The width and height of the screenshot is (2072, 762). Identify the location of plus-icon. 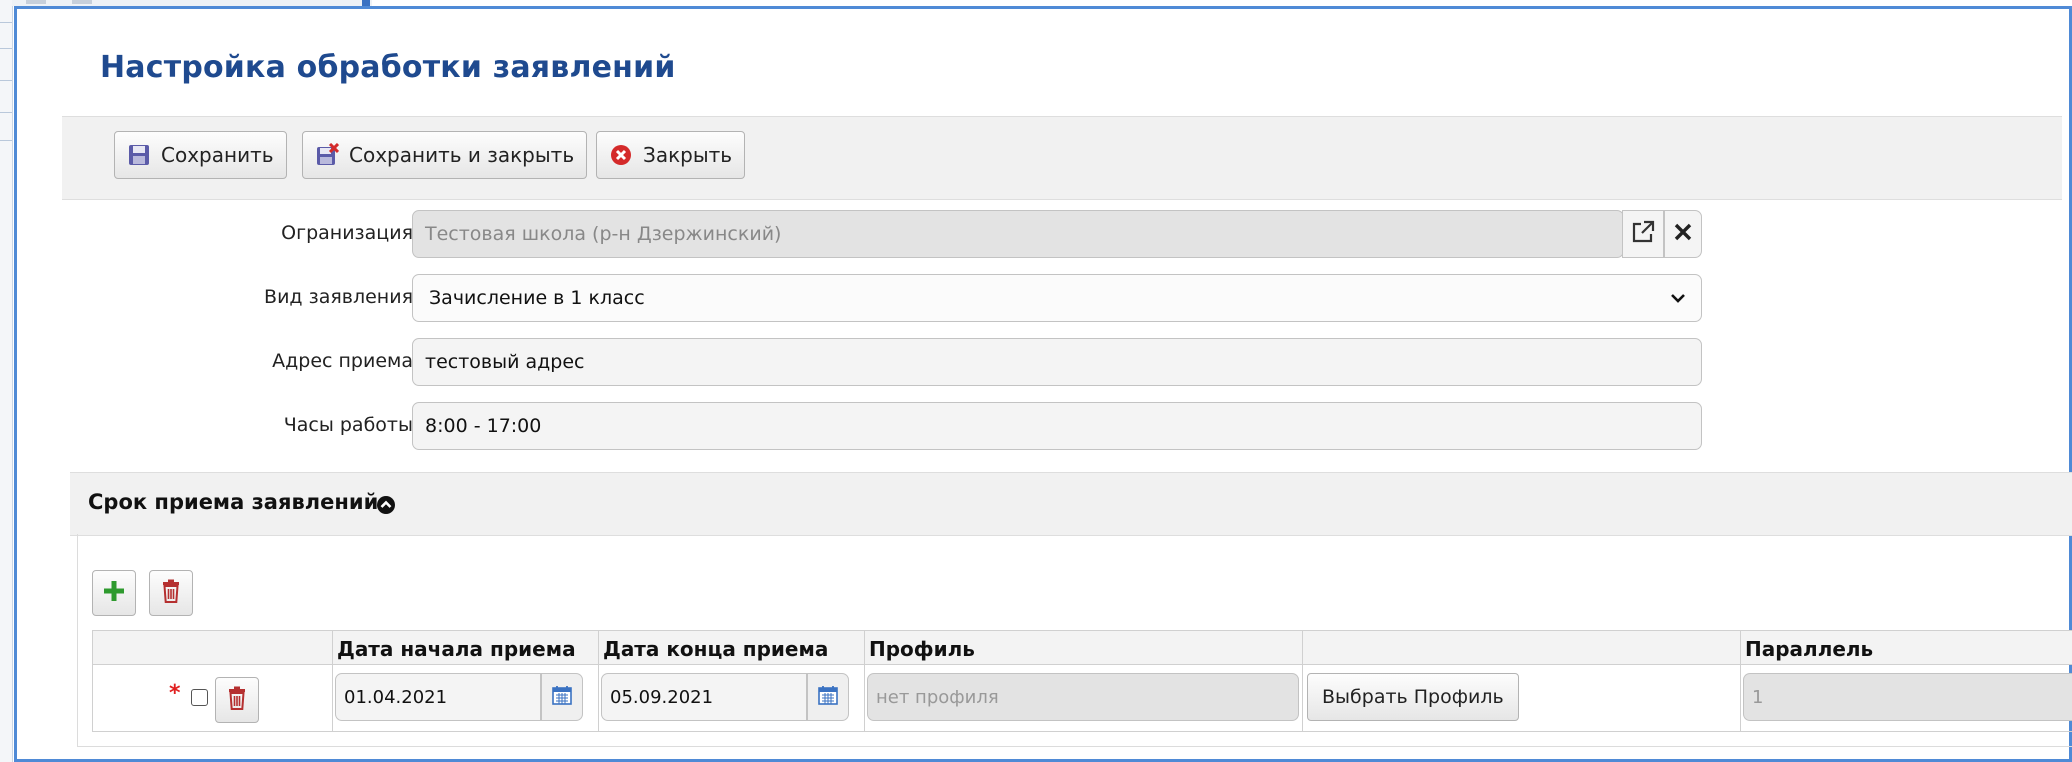
(114, 593).